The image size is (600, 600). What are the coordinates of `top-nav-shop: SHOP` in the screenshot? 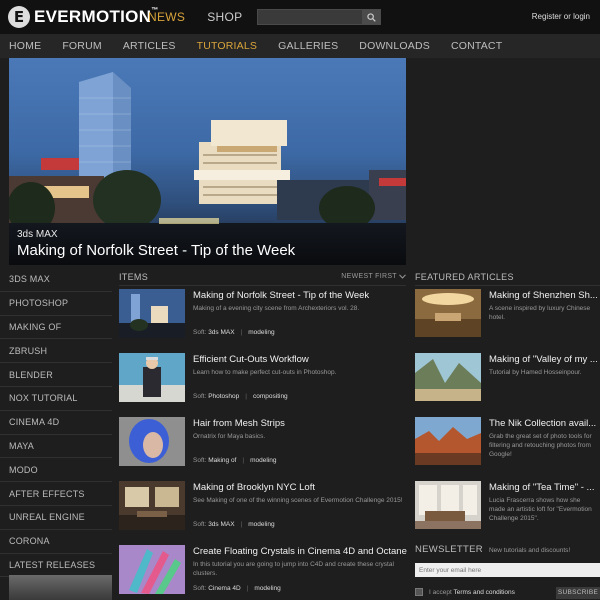 It's located at (224, 17).